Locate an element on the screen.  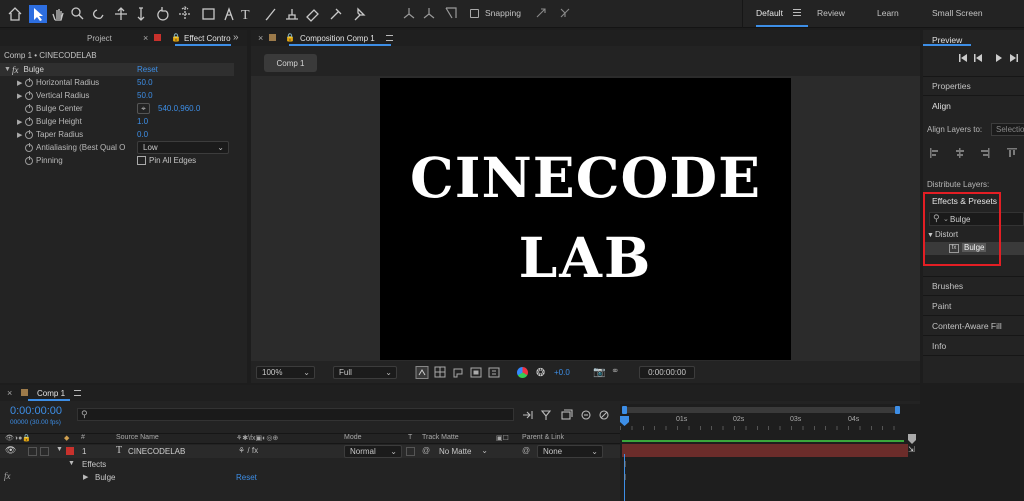
preserve-transparency-checkbox is located at coordinates (410, 451).